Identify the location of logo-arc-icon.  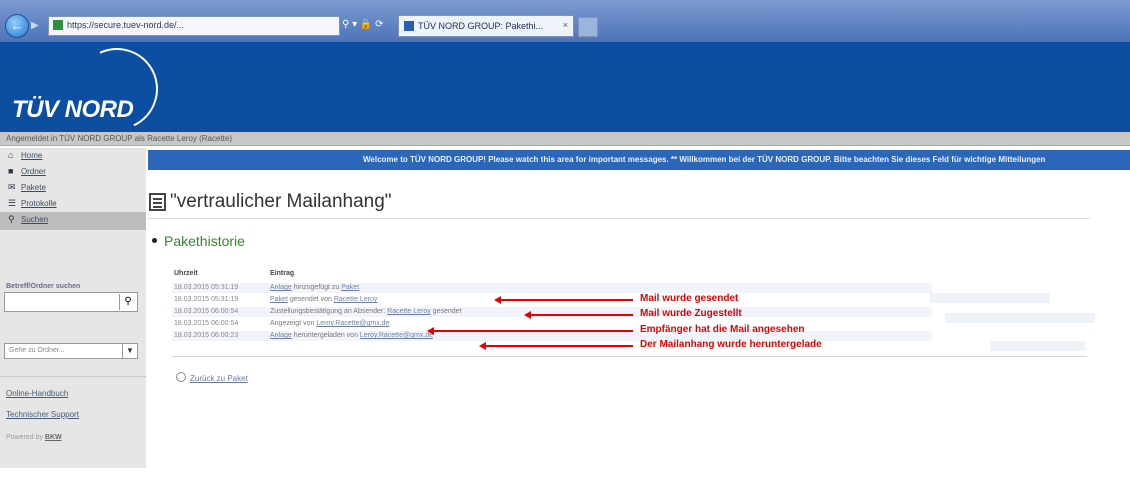
(117, 89).